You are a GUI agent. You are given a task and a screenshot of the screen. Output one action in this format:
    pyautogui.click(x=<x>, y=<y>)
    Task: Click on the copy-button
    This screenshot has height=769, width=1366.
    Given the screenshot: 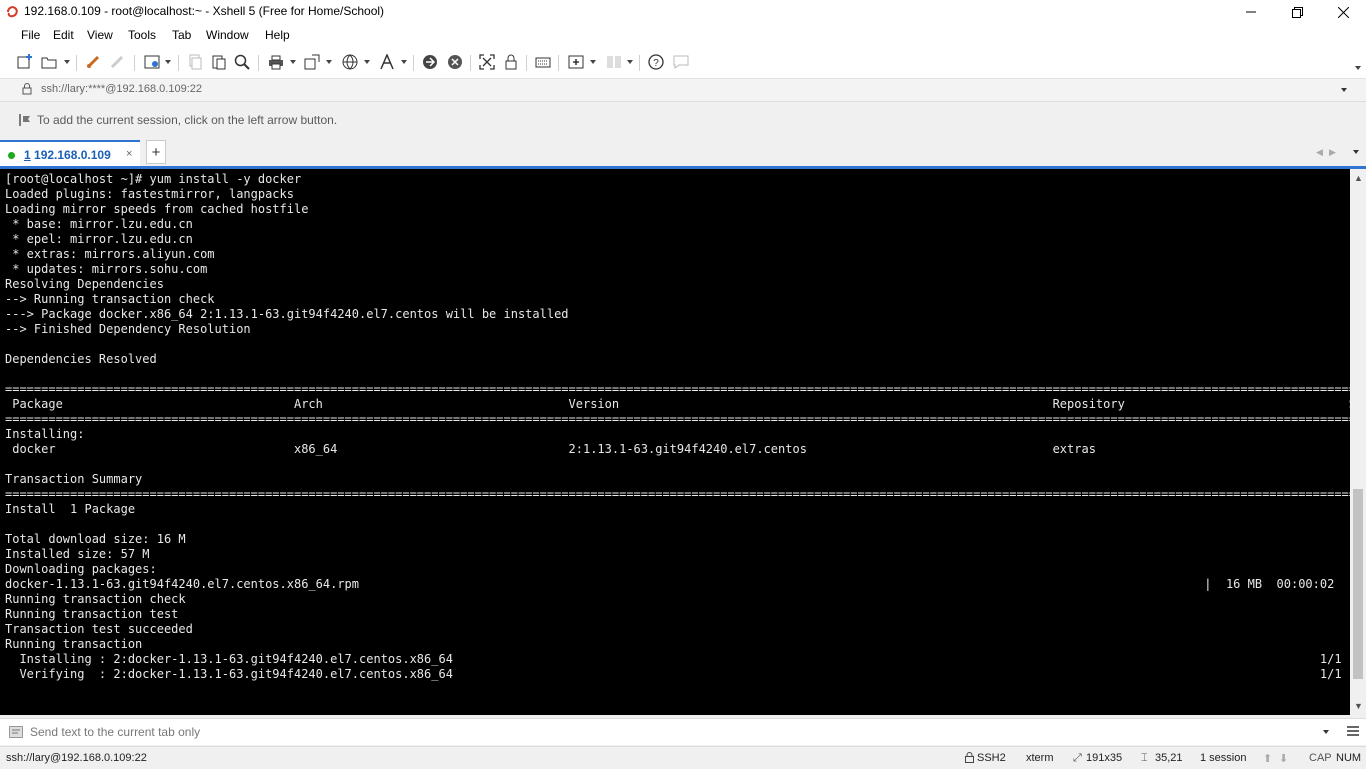 What is the action you would take?
    pyautogui.click(x=195, y=62)
    